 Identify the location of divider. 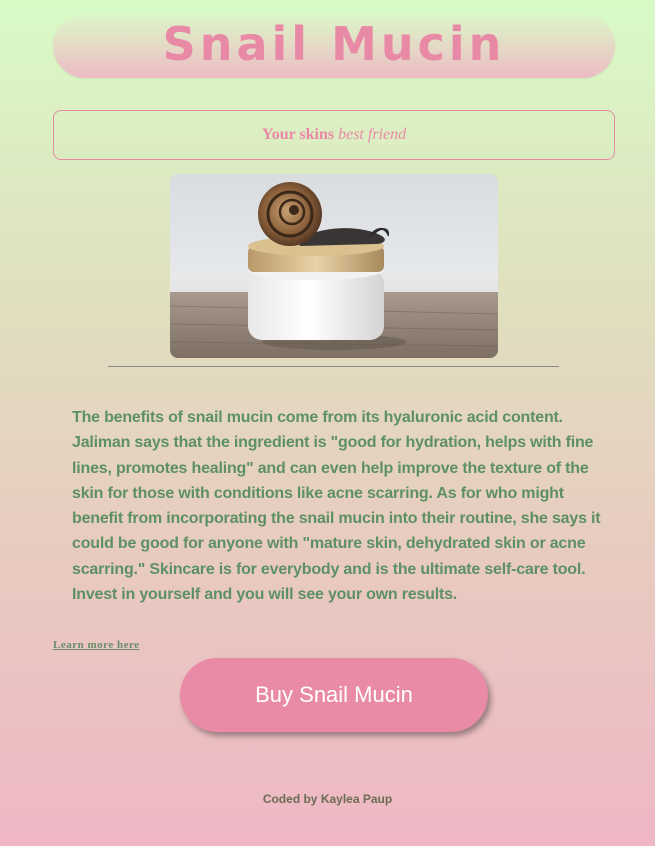
(333, 366).